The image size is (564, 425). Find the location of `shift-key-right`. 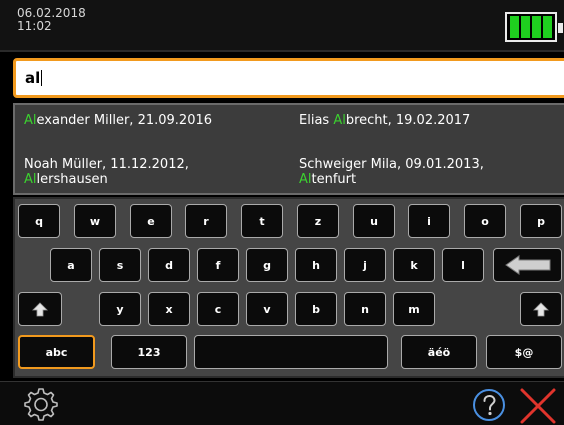

shift-key-right is located at coordinates (541, 309).